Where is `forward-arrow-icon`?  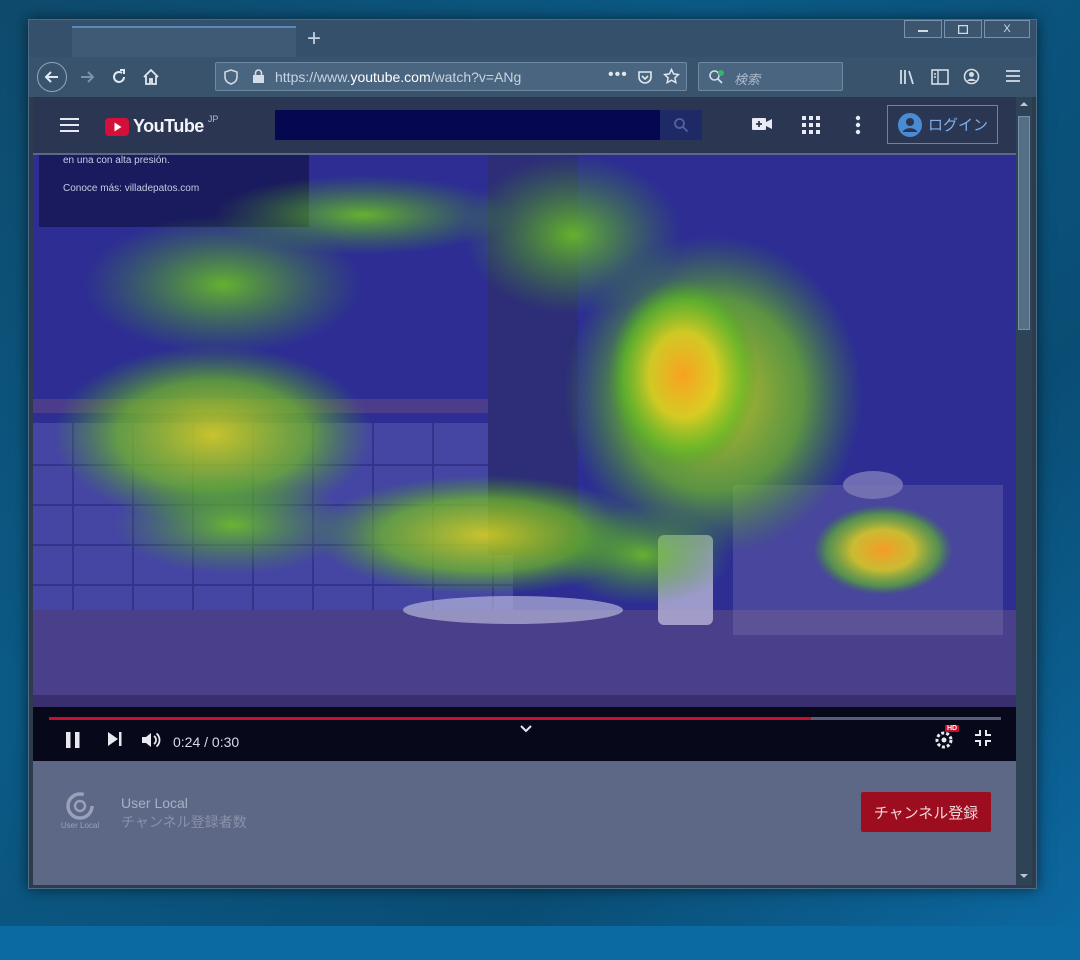 forward-arrow-icon is located at coordinates (88, 77).